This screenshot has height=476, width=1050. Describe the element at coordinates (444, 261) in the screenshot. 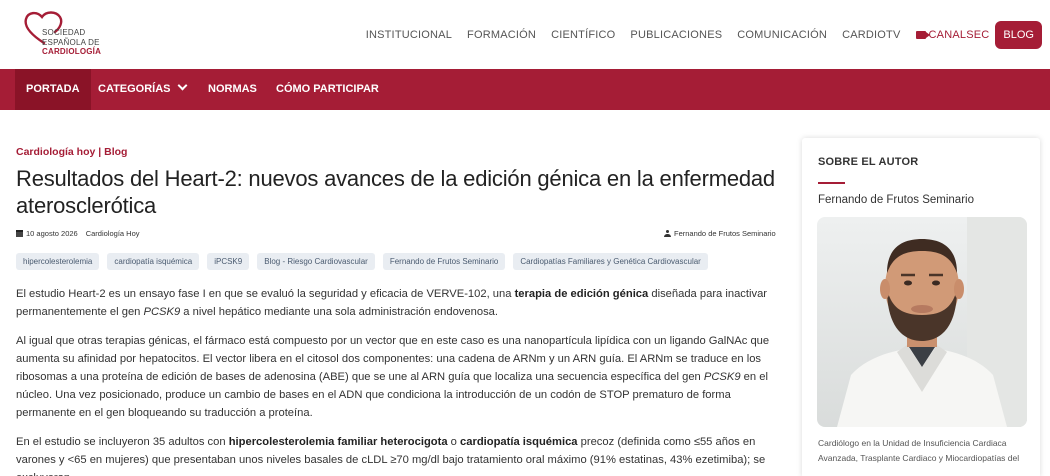

I see `tag: Fernando de Frutos Seminario` at that location.